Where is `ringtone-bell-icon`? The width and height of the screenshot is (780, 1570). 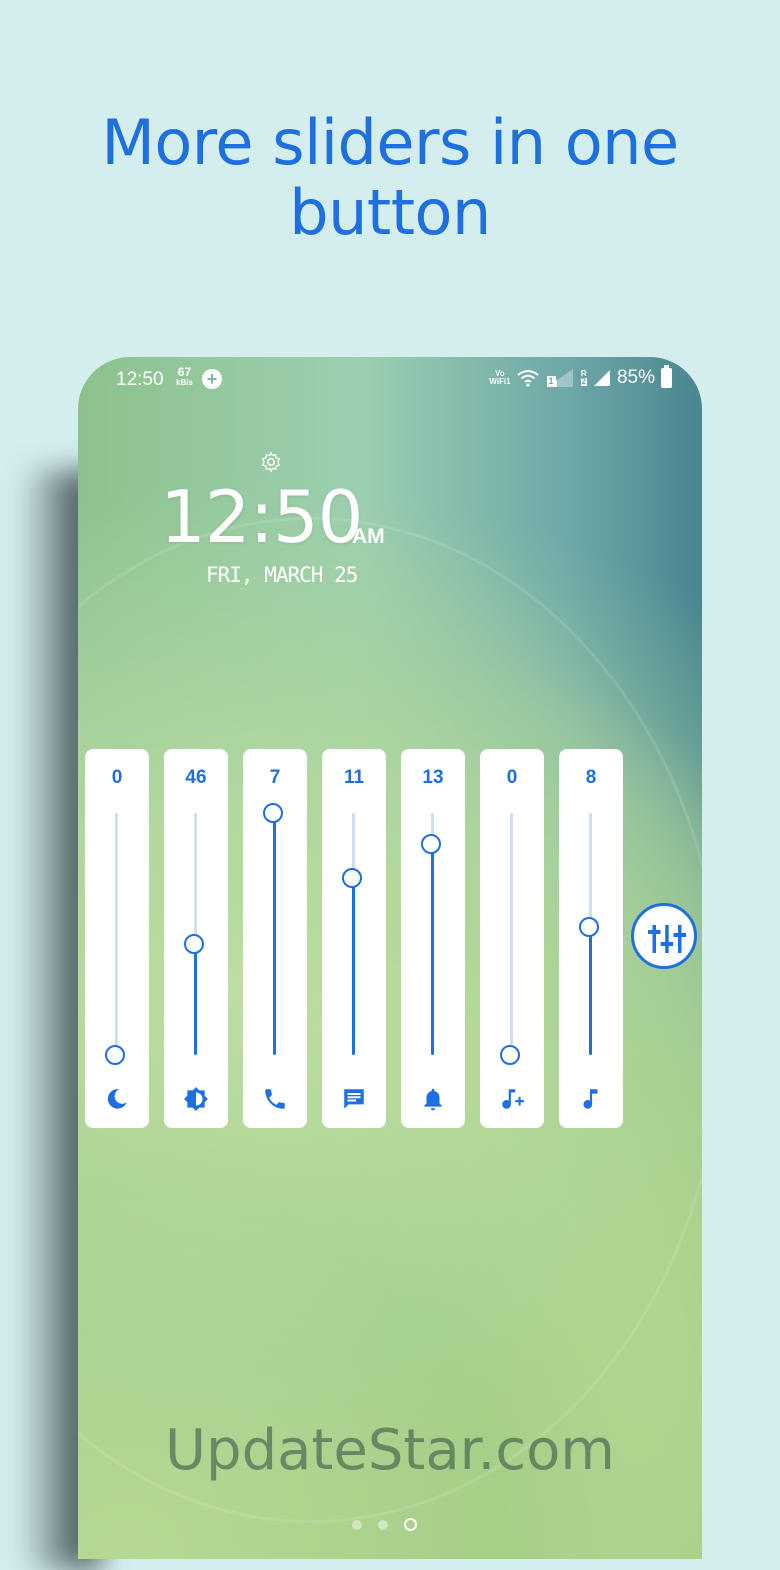 ringtone-bell-icon is located at coordinates (433, 1099).